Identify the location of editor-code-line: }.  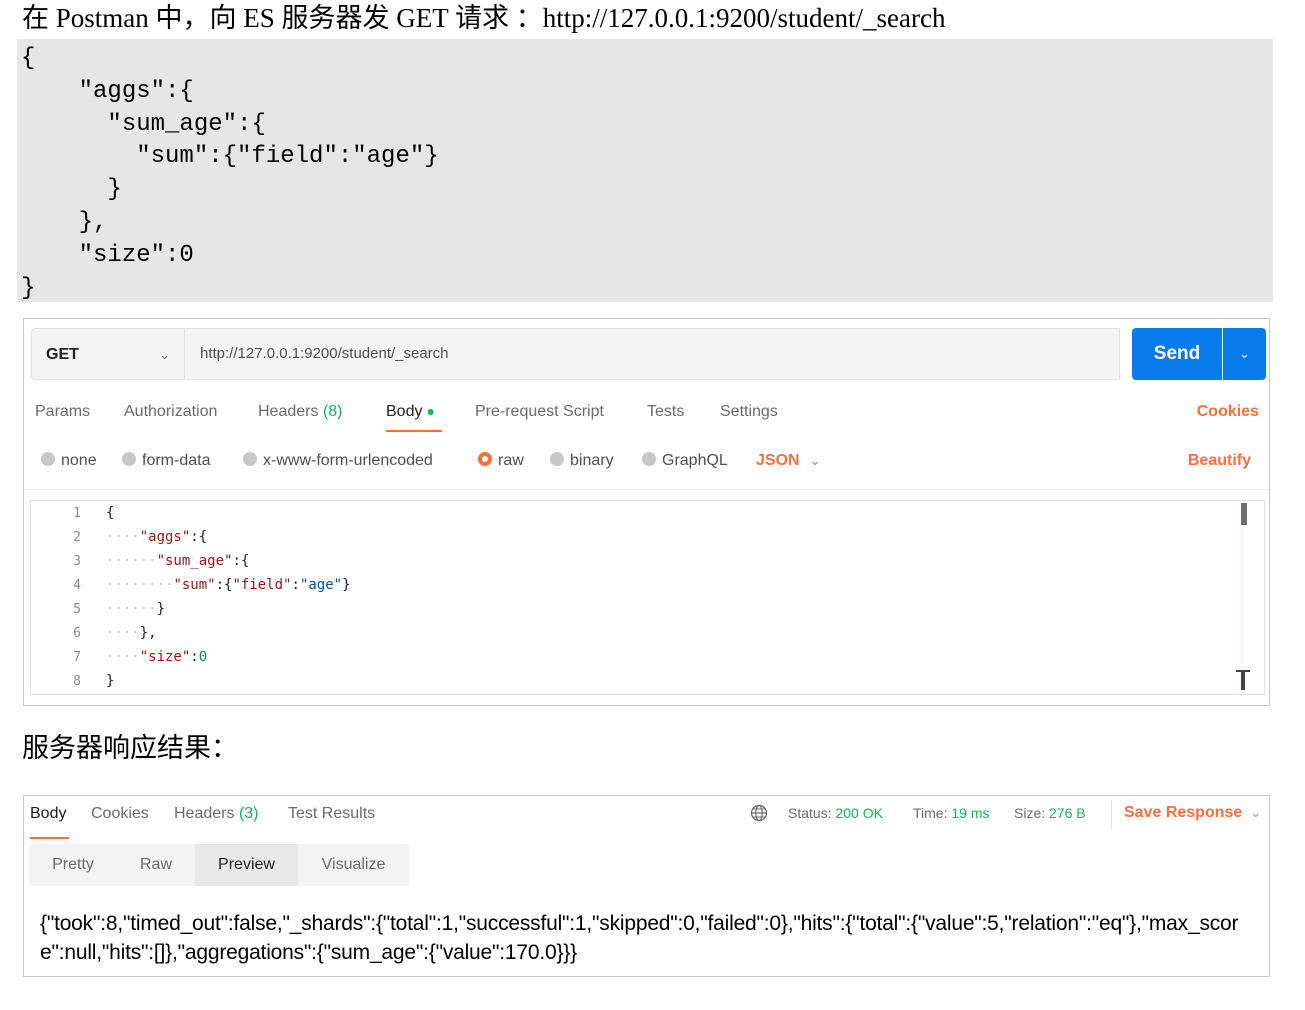
(110, 681).